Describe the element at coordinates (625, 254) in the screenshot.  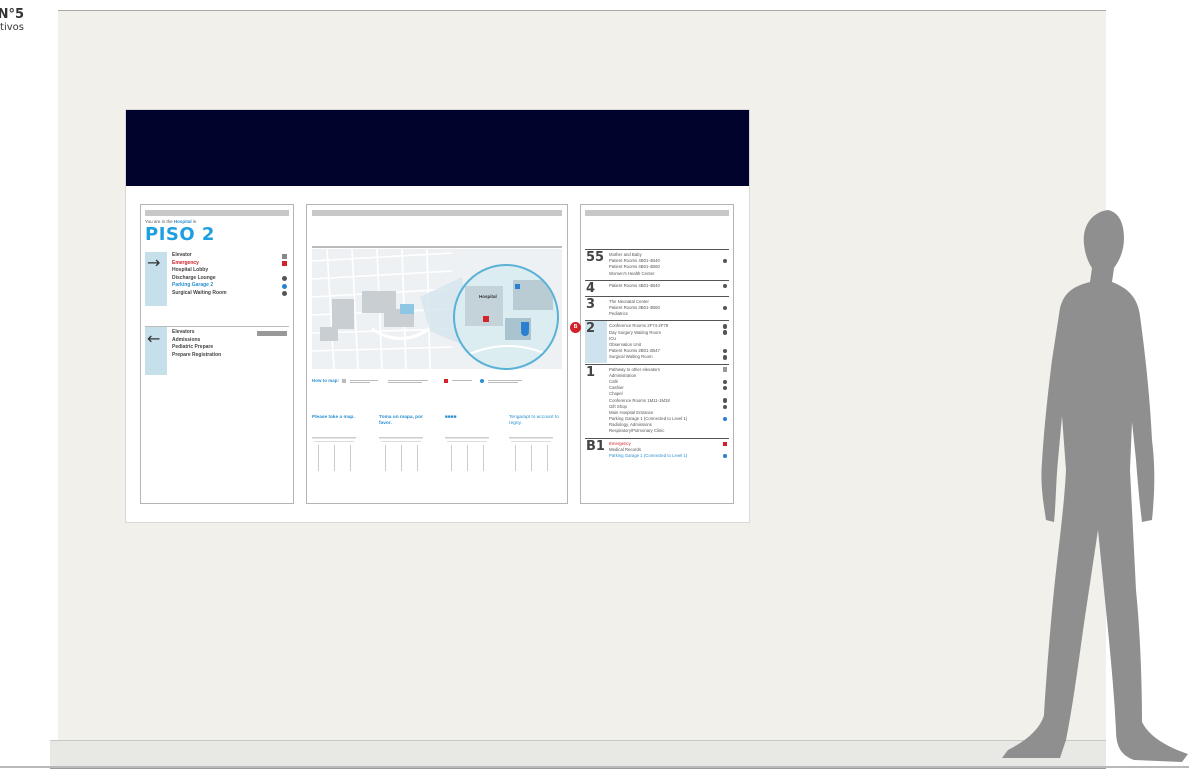
I see `floor-destination-label: Mother and Baby` at that location.